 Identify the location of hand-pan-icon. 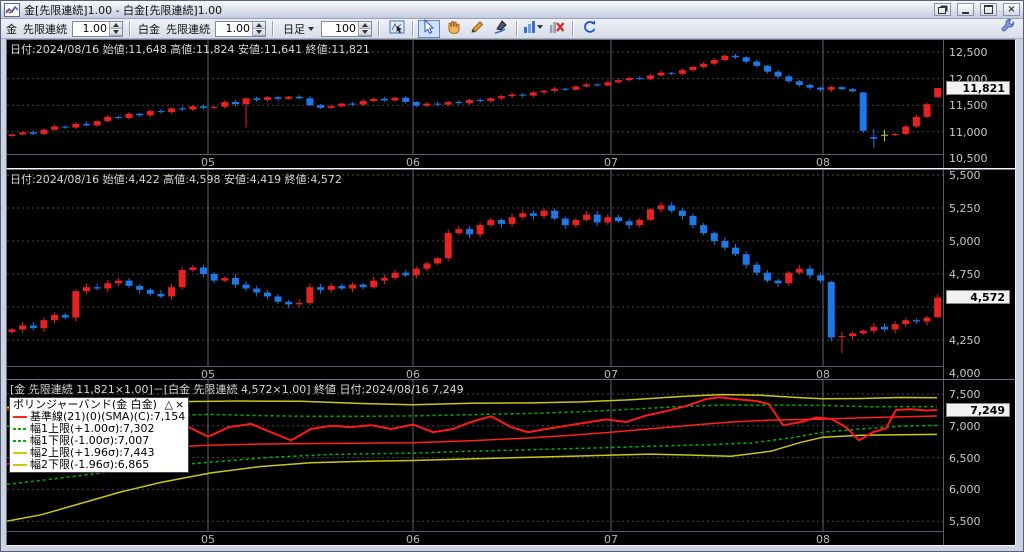
(453, 28).